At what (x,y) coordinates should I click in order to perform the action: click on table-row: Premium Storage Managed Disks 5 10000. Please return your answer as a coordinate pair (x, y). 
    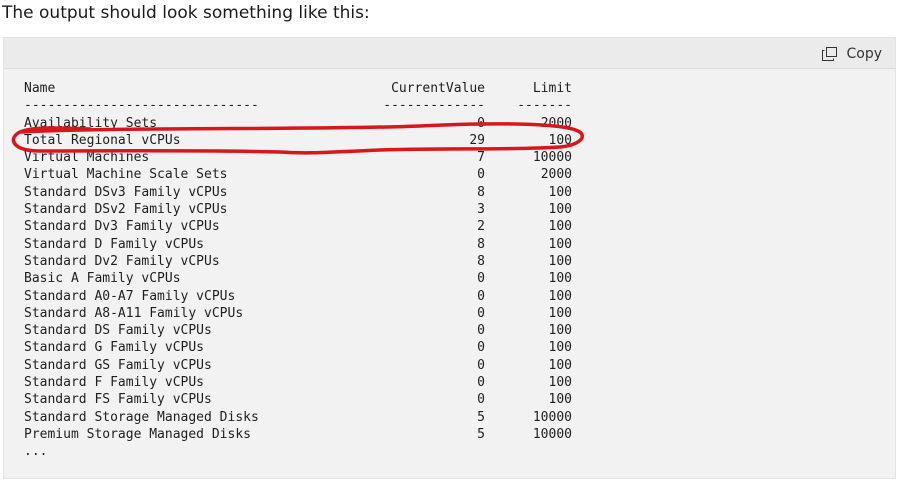
    Looking at the image, I should click on (298, 434).